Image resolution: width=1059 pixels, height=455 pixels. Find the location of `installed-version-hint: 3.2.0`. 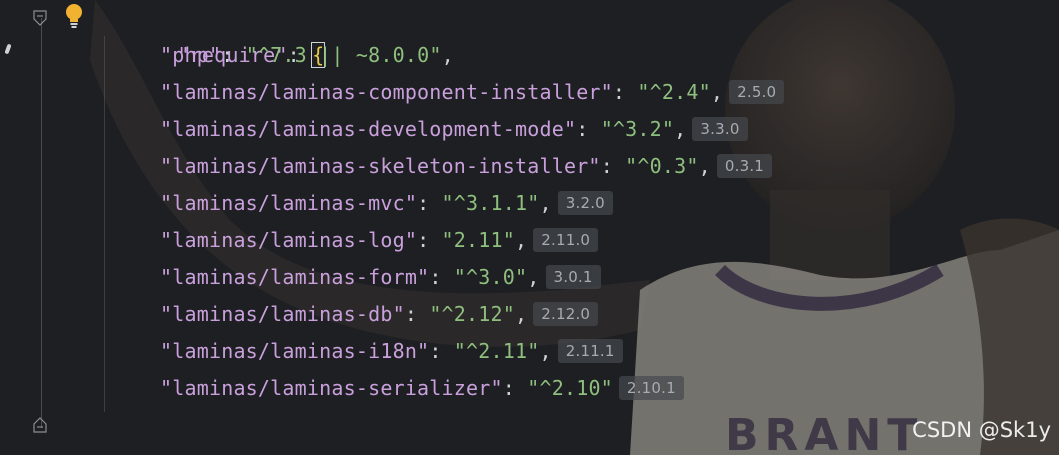

installed-version-hint: 3.2.0 is located at coordinates (585, 202).